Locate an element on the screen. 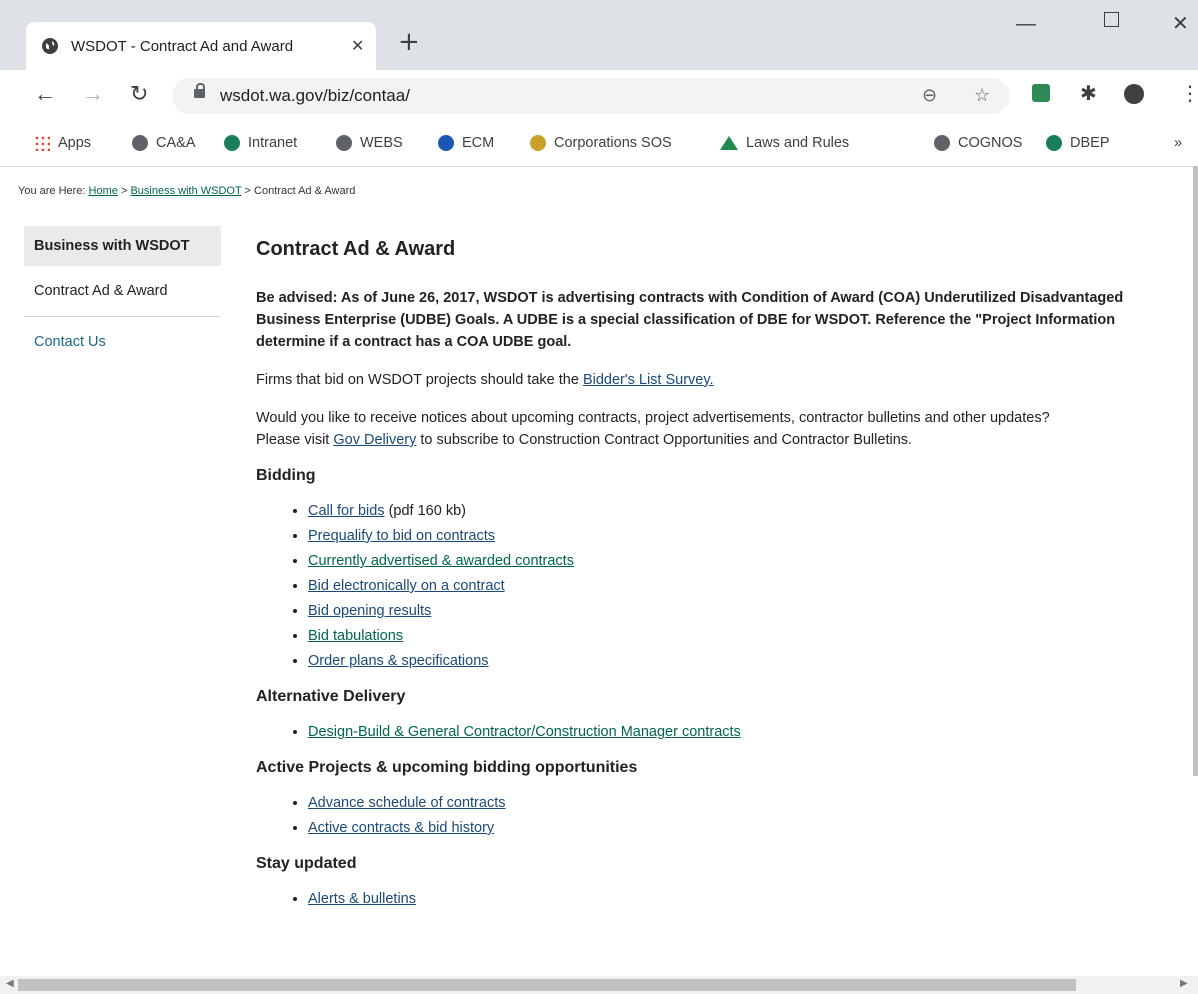 This screenshot has height=994, width=1198. maximize-icon is located at coordinates (1111, 19).